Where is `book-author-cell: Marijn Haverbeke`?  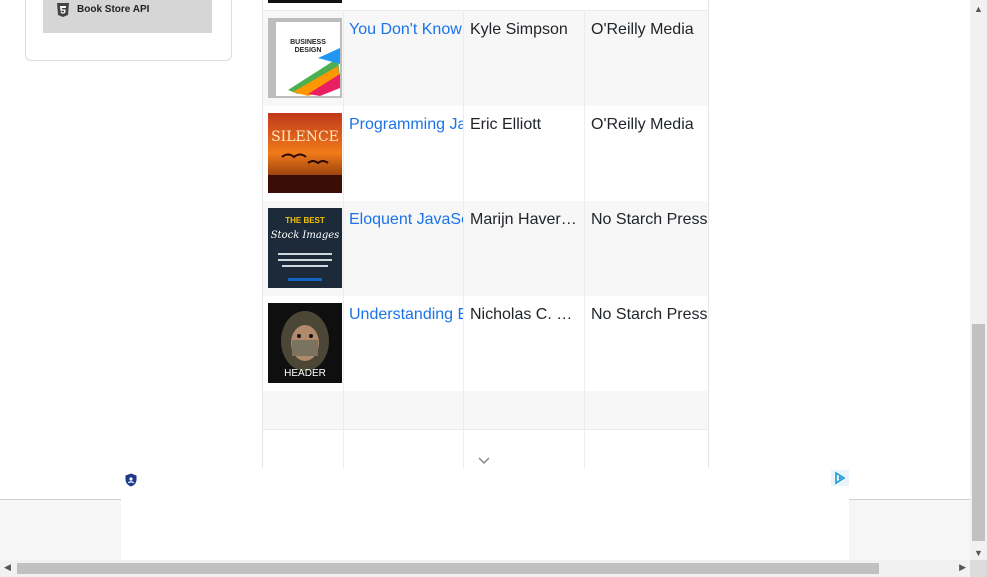
book-author-cell: Marijn Haverbeke is located at coordinates (524, 248).